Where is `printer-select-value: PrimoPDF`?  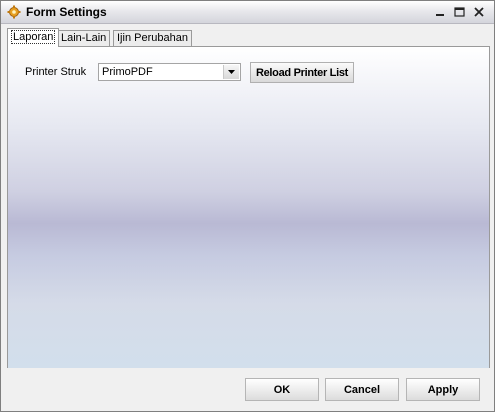 printer-select-value: PrimoPDF is located at coordinates (127, 72).